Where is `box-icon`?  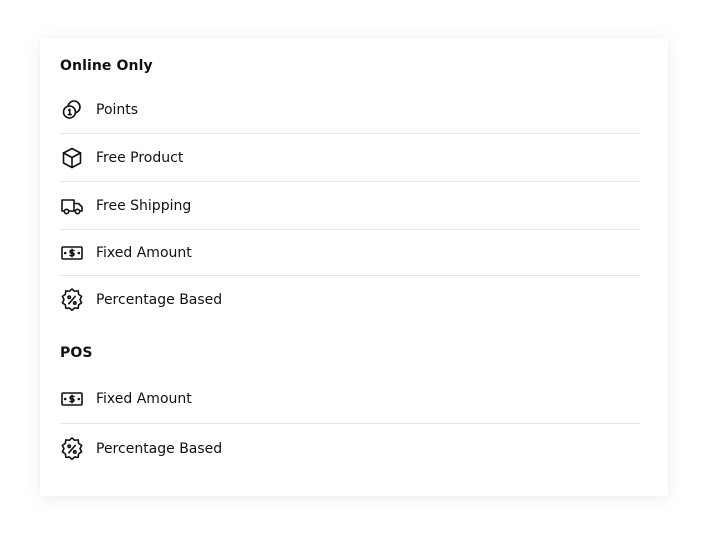
box-icon is located at coordinates (72, 158).